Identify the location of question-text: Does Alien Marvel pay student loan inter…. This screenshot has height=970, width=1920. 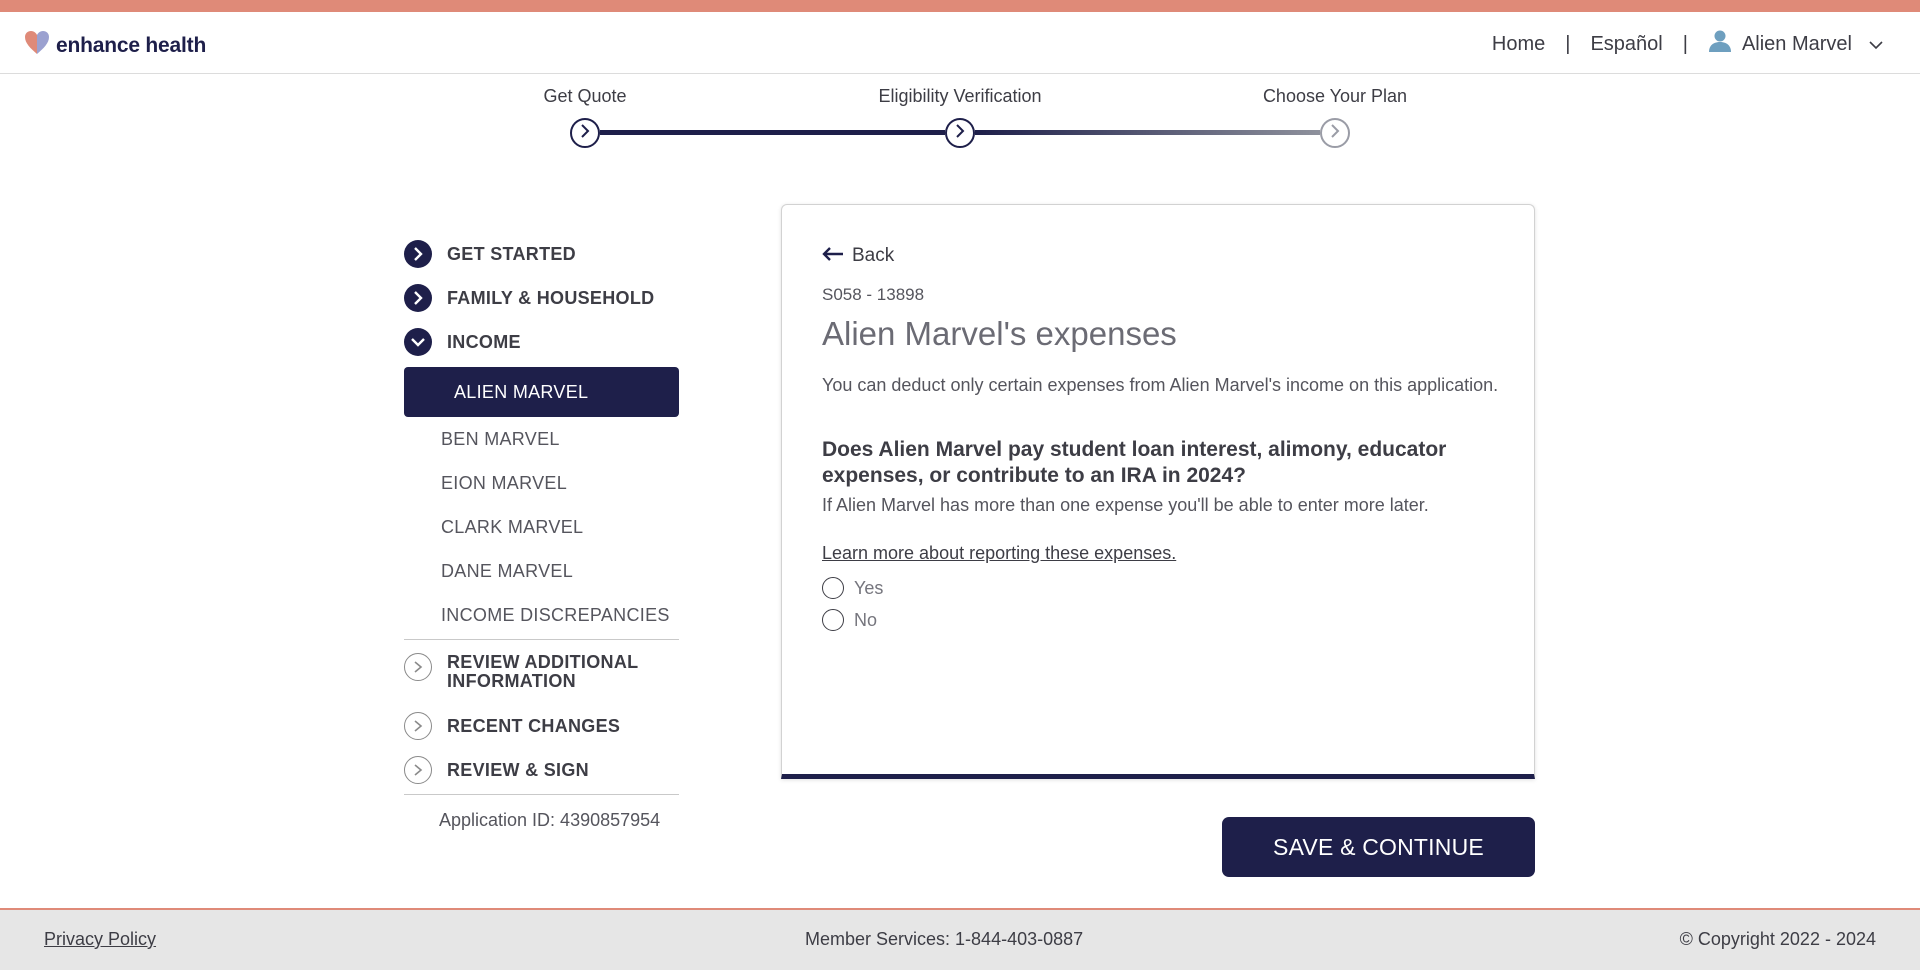
(1134, 462).